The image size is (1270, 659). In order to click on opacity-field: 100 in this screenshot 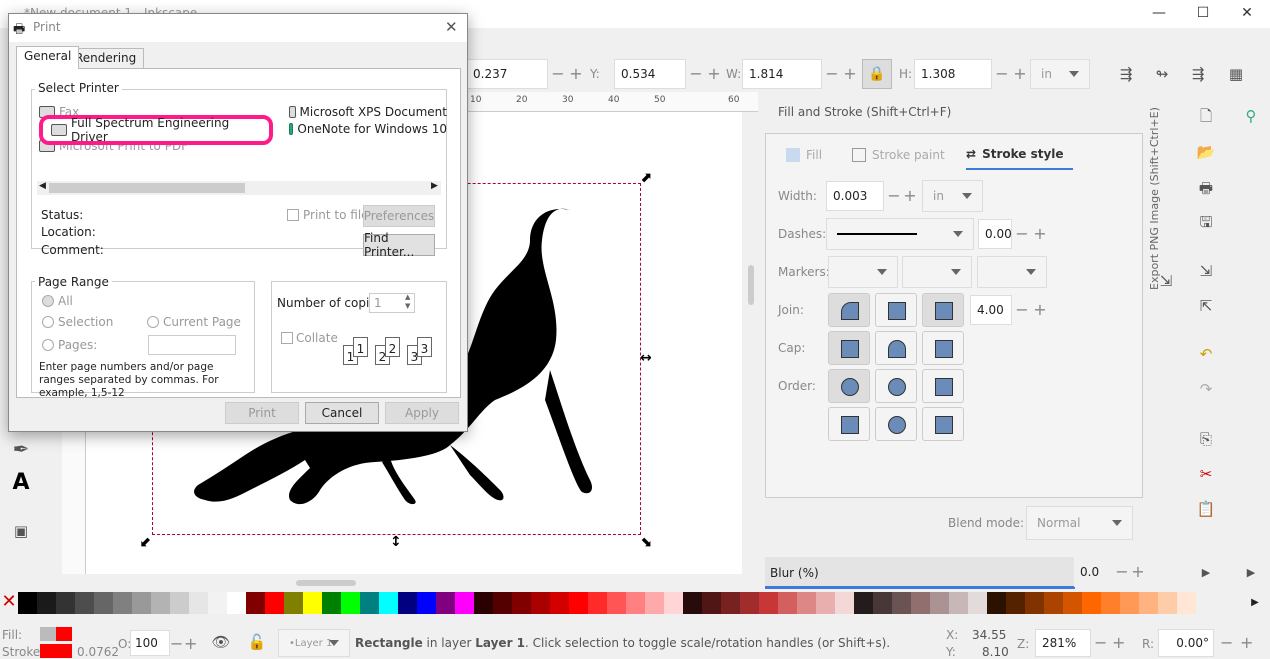, I will do `click(150, 643)`.